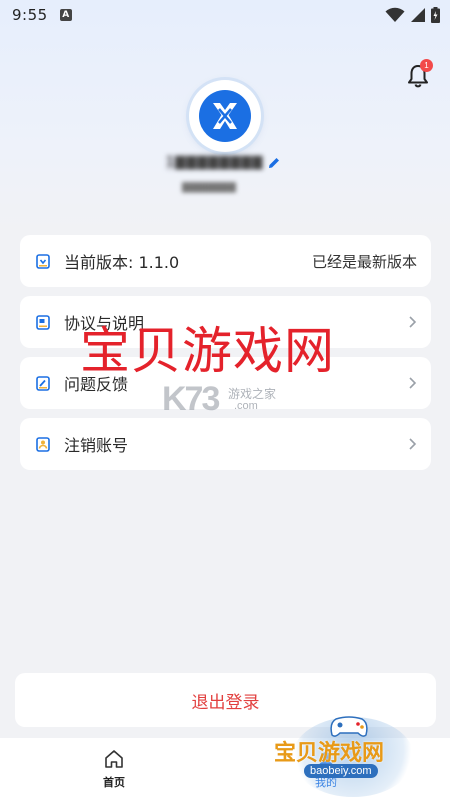 This screenshot has height=800, width=450. I want to click on x-logo-icon, so click(225, 116).